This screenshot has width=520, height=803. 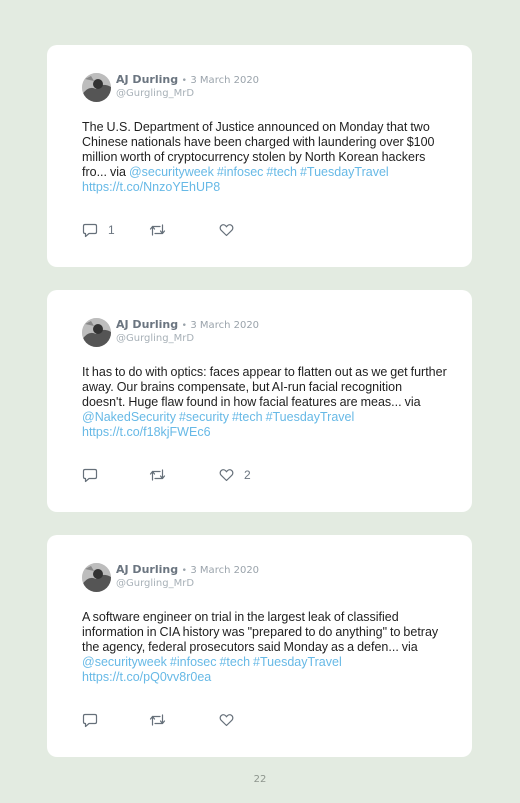 I want to click on tweet-actions: 2, so click(x=232, y=475).